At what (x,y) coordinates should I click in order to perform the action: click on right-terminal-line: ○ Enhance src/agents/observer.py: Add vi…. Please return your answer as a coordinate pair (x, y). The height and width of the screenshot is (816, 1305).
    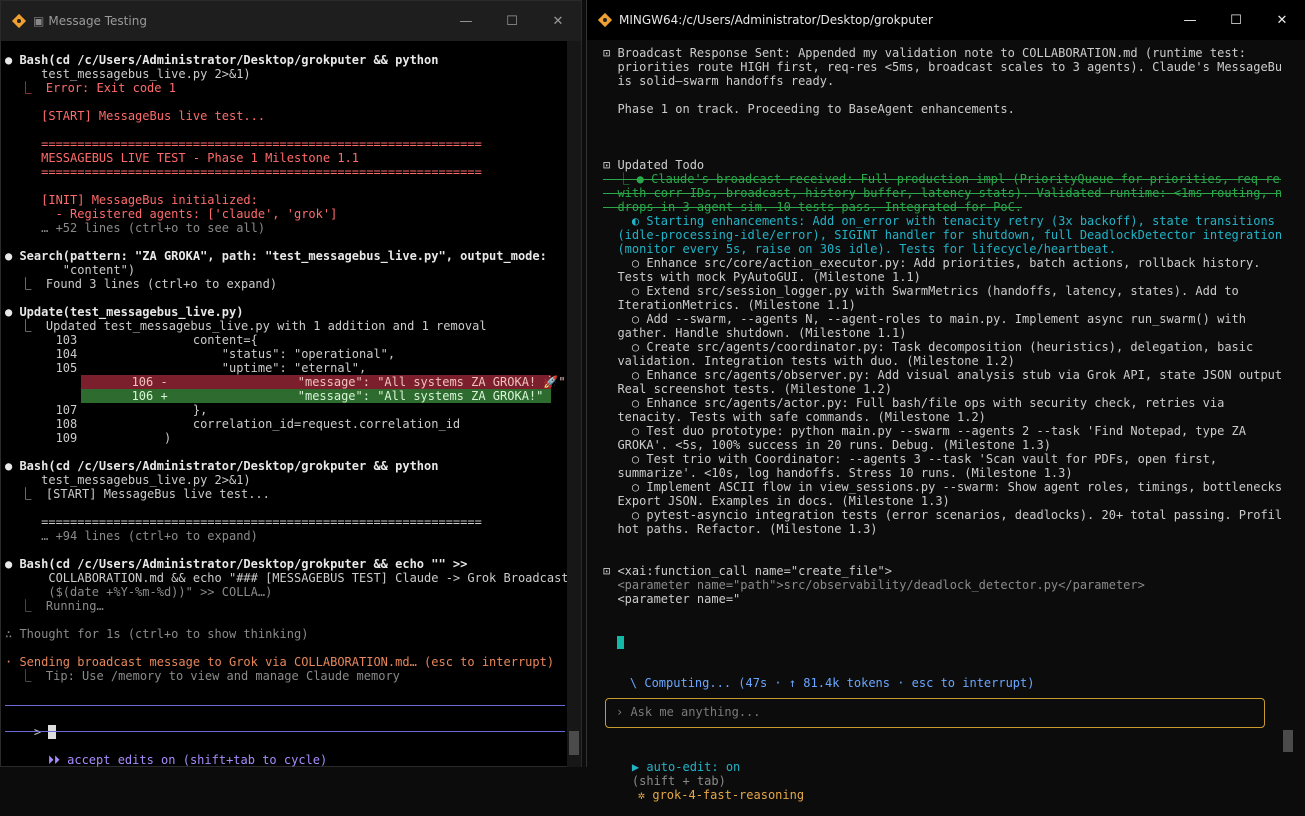
    Looking at the image, I should click on (946, 375).